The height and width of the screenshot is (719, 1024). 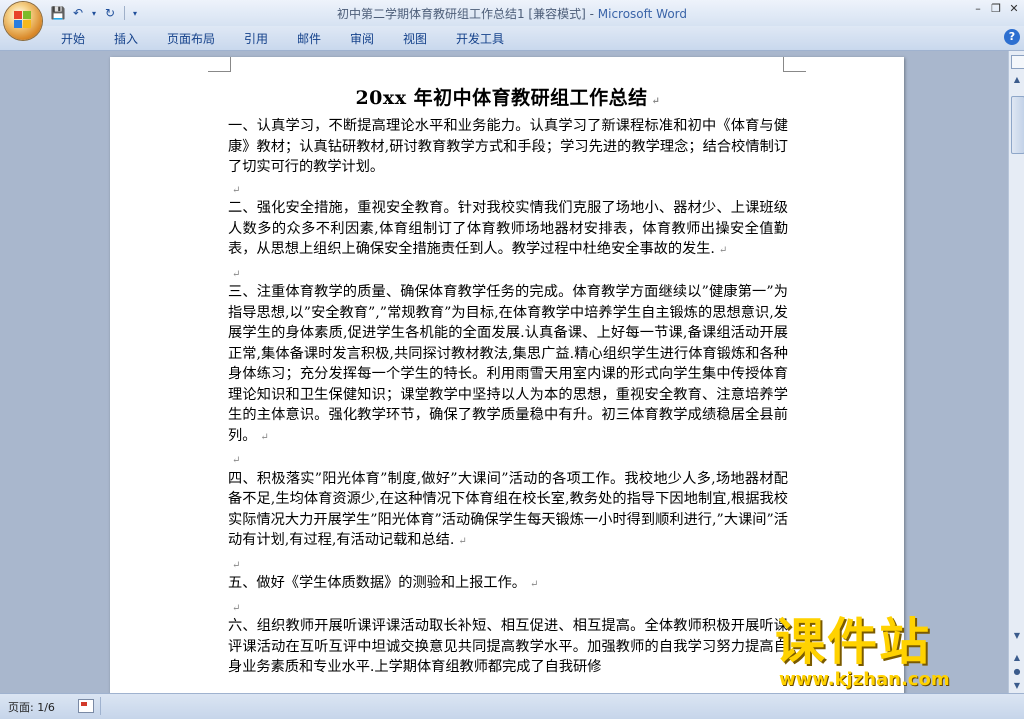 I want to click on window-title: 初中第二学期体育教研组工作总结1 [兼容模式] - Microsoft Word, so click(x=512, y=13).